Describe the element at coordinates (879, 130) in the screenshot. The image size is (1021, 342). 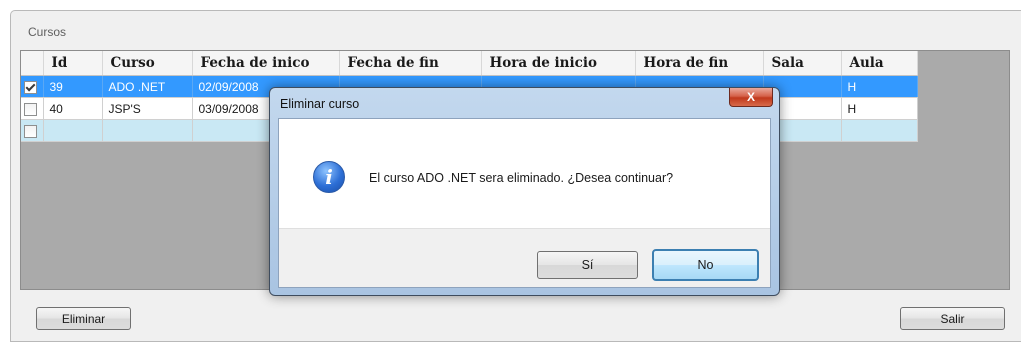
I see `cell-aula` at that location.